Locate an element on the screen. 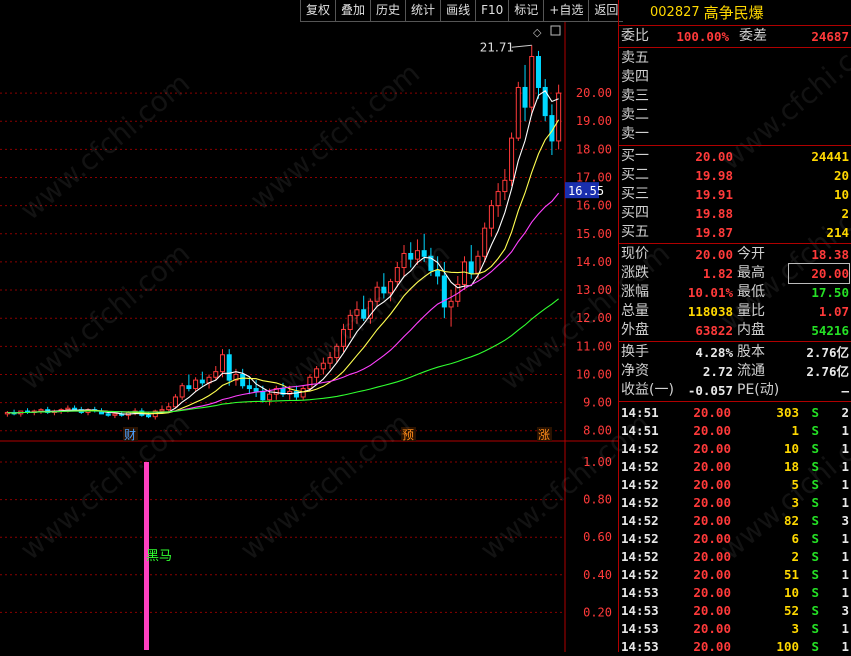 This screenshot has height=656, width=851. buy-level-price: 19.87 is located at coordinates (714, 232).